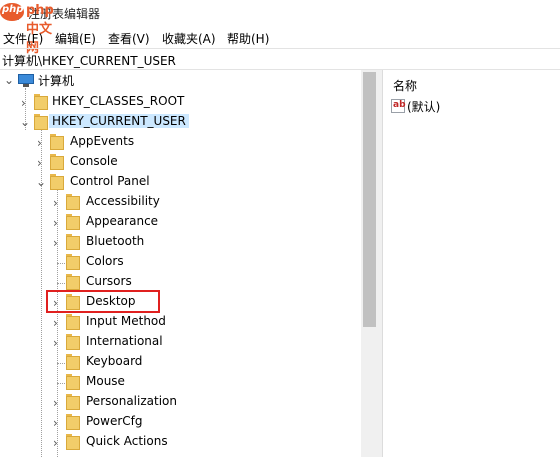 The width and height of the screenshot is (560, 457). Describe the element at coordinates (119, 121) in the screenshot. I see `tree-node-label: HKEY_CURRENT_USER` at that location.